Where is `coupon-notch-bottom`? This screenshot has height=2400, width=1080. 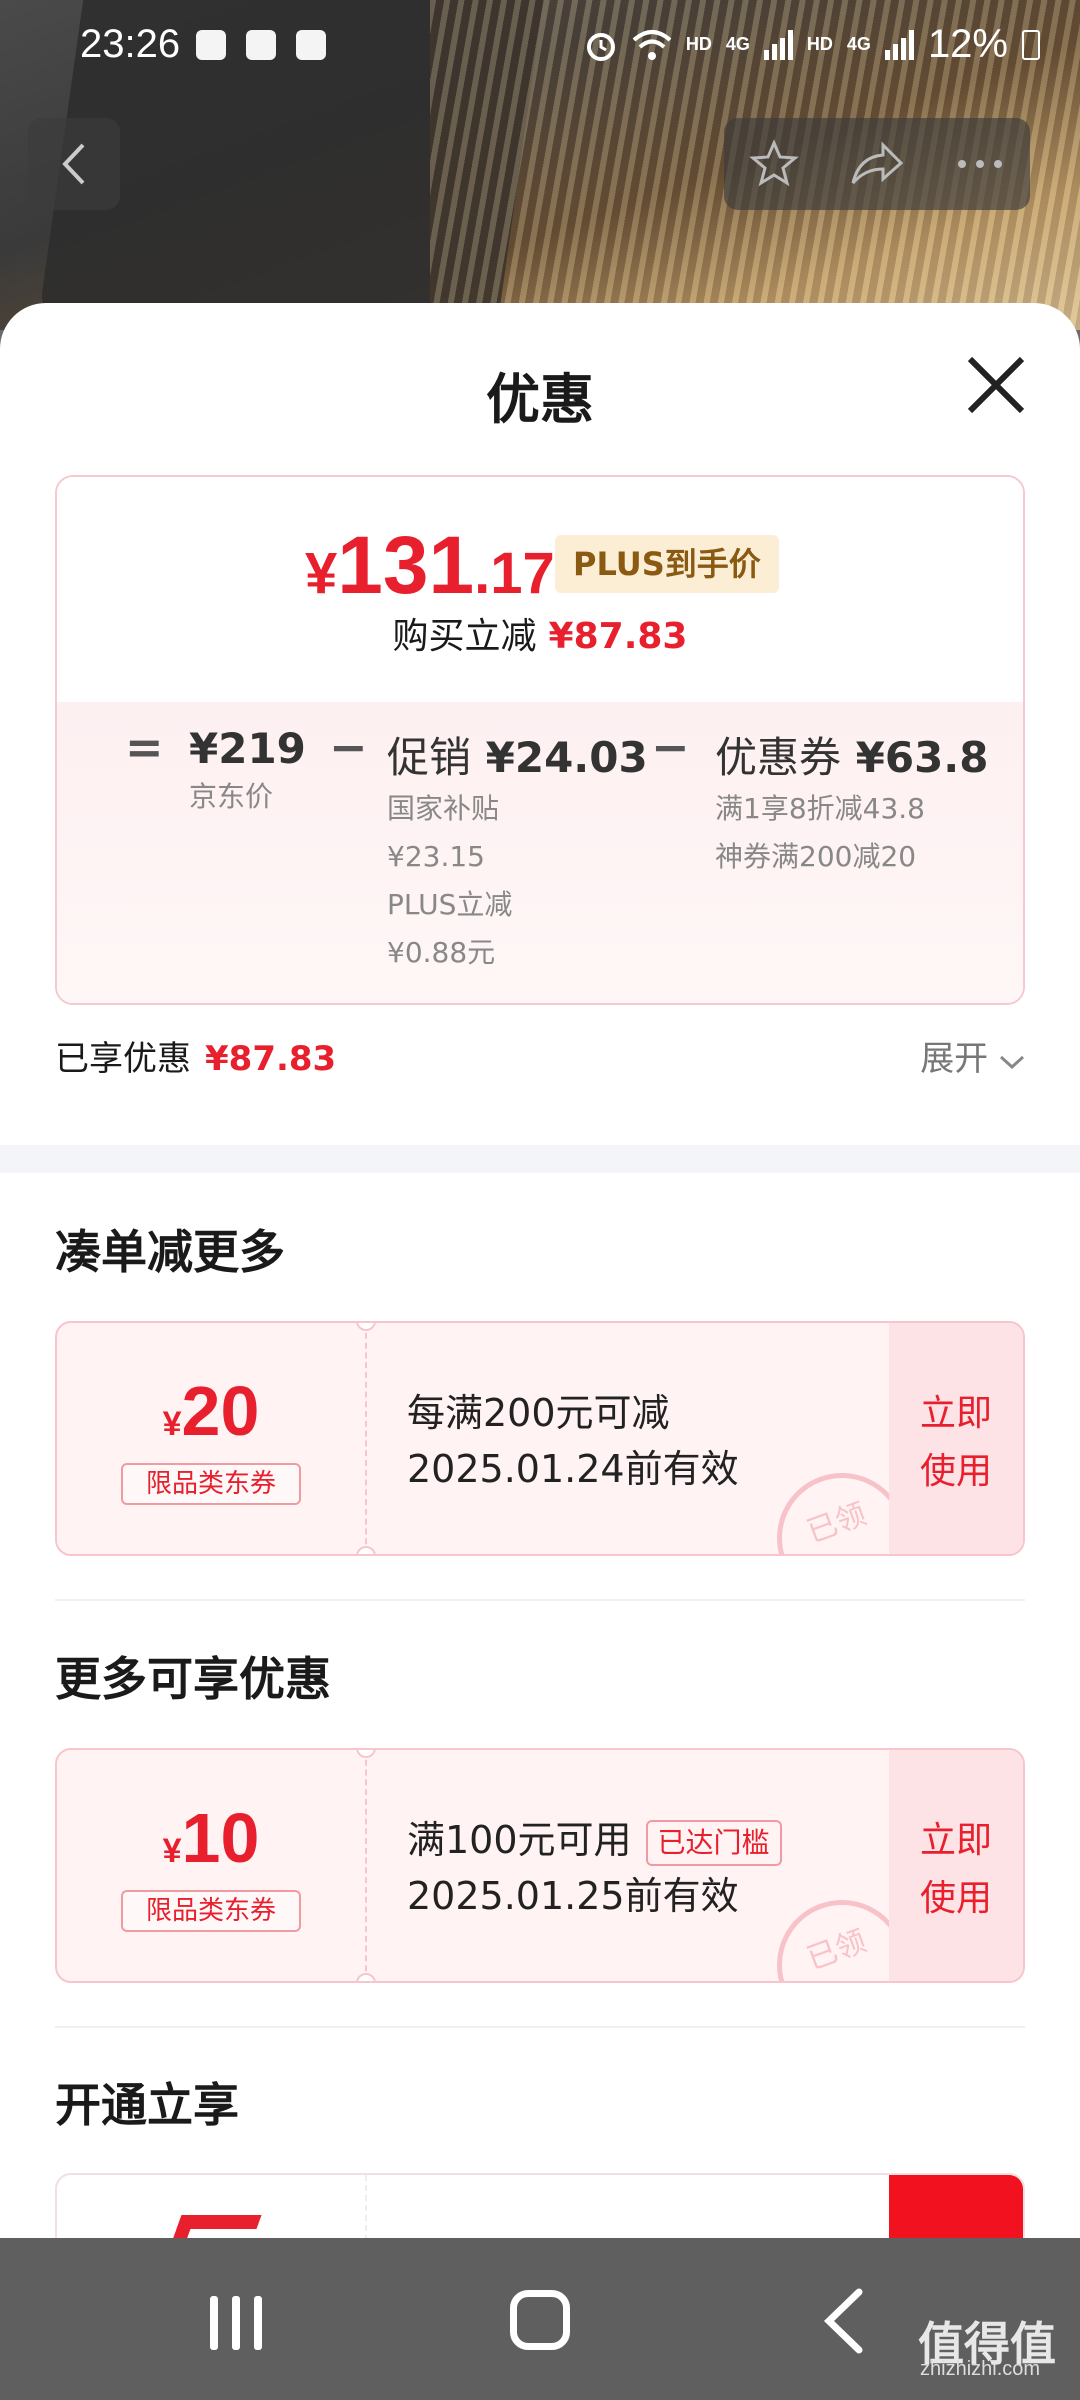 coupon-notch-bottom is located at coordinates (366, 1977).